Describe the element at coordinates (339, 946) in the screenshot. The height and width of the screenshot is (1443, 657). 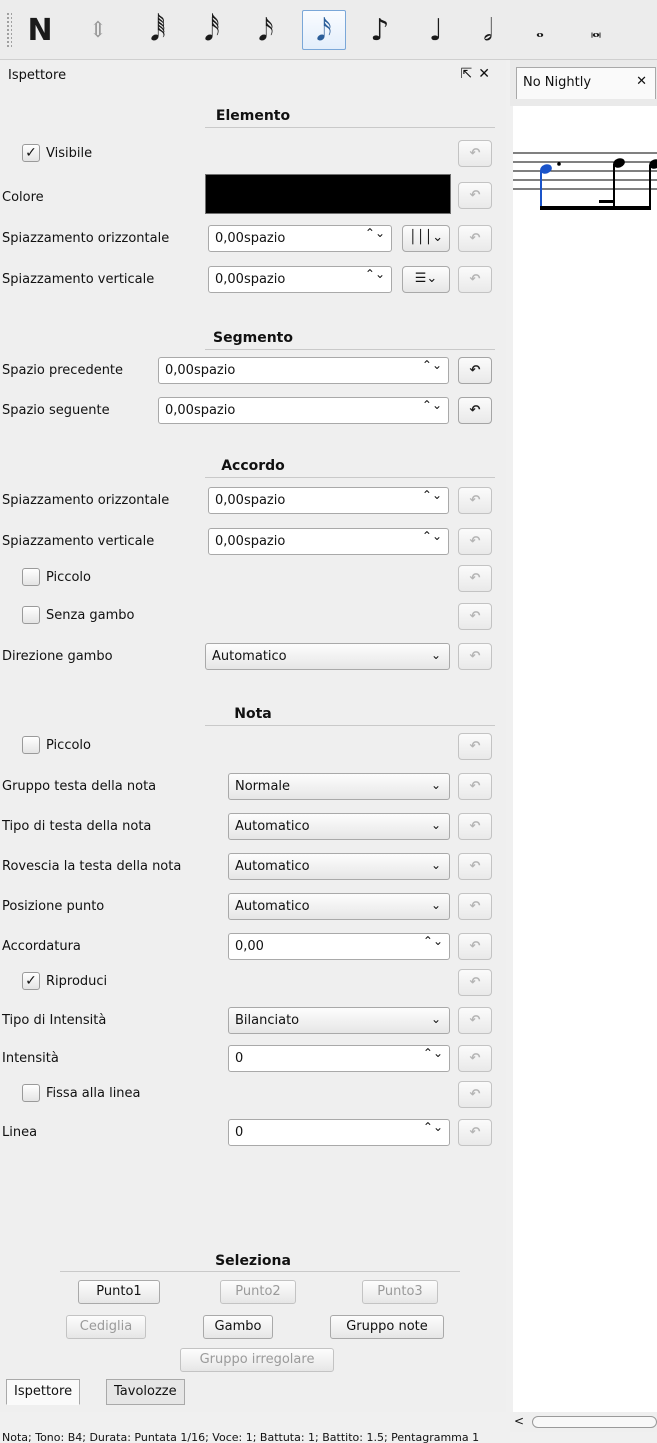
I see `tuning-spinbox: 0,00 ⌃⌄` at that location.